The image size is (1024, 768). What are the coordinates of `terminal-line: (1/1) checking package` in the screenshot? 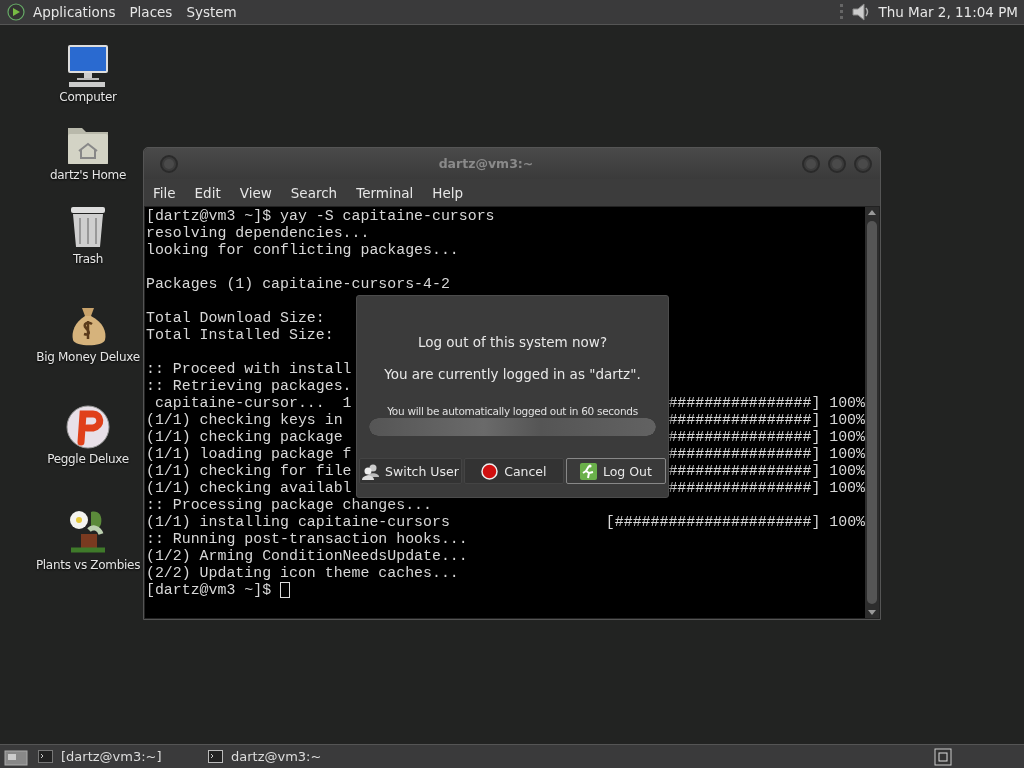 It's located at (244, 437).